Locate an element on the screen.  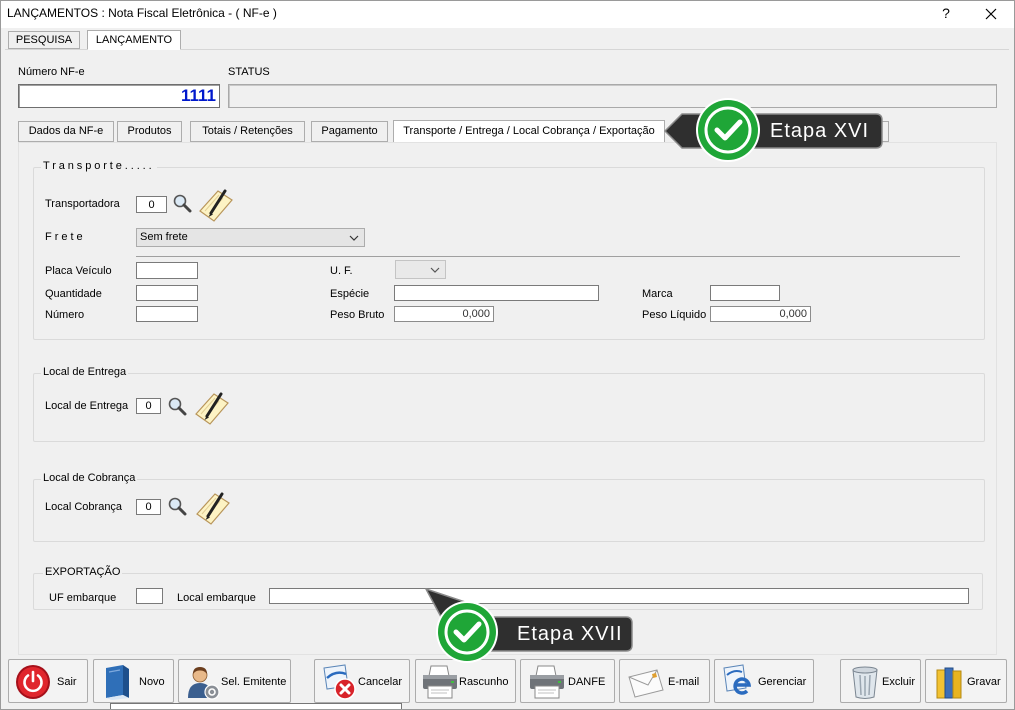
transporte-divider is located at coordinates (548, 256).